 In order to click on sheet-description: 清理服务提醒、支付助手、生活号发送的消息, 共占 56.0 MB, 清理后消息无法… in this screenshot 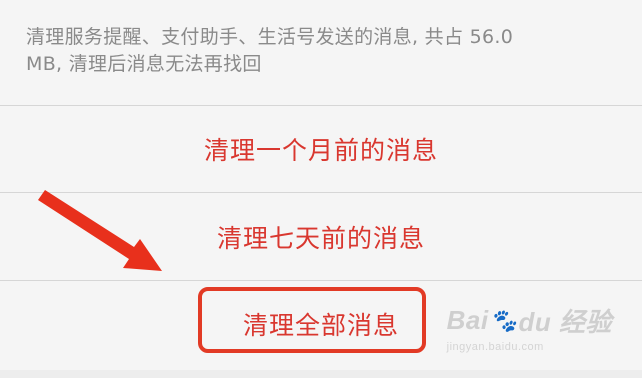, I will do `click(321, 51)`.